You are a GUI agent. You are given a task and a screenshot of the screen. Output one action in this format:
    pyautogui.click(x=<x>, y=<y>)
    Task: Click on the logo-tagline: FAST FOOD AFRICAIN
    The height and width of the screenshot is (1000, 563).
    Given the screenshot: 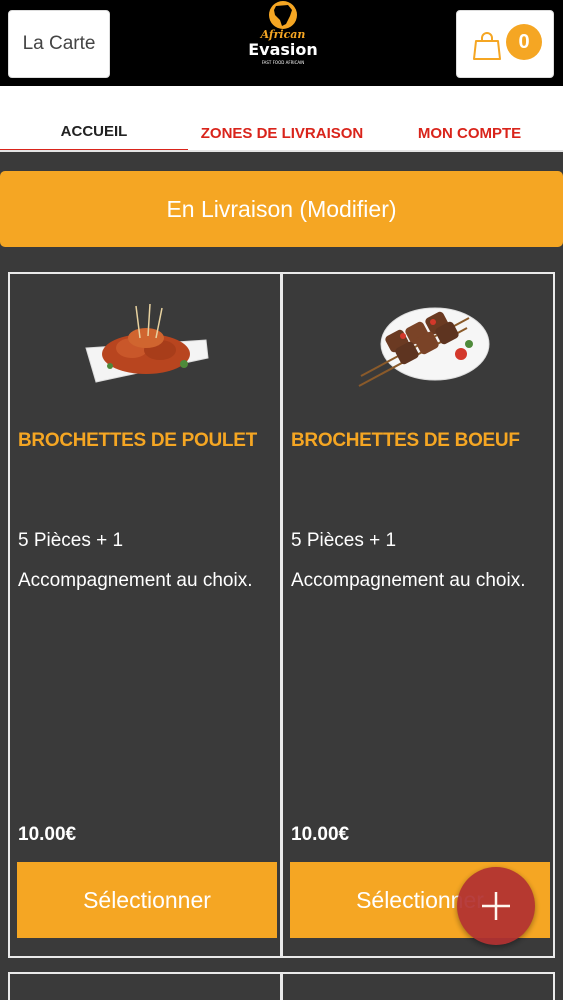 What is the action you would take?
    pyautogui.click(x=283, y=62)
    